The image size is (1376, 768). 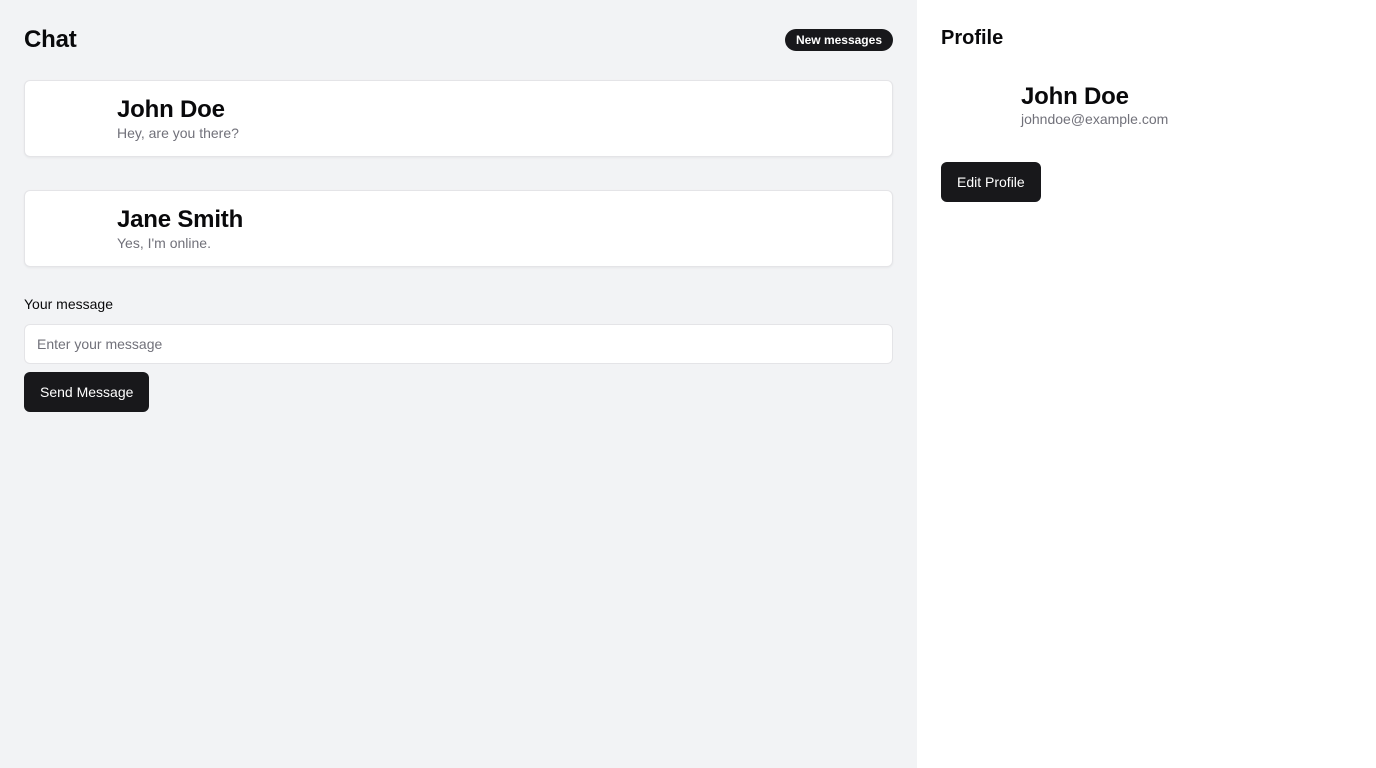 I want to click on message-label: Your message, so click(x=68, y=304).